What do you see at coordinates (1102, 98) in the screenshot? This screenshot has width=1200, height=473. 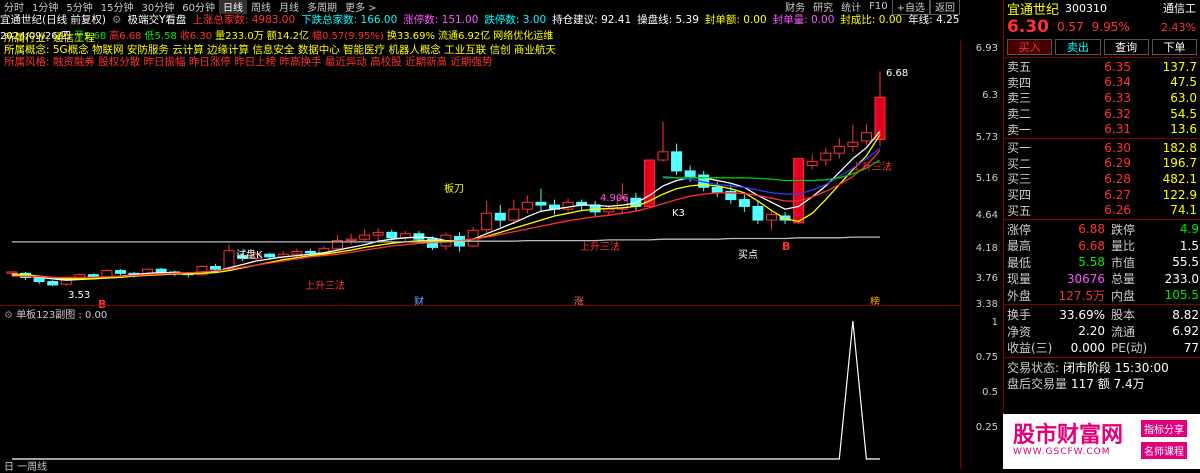 I see `ask-row: 卖三 6.33 63.0` at bounding box center [1102, 98].